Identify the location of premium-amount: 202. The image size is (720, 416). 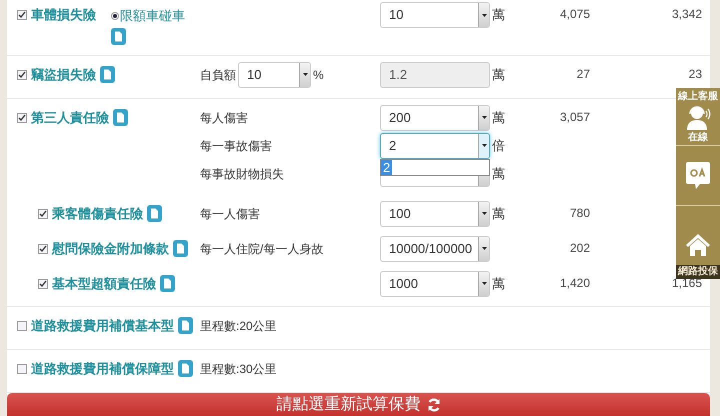
(580, 247).